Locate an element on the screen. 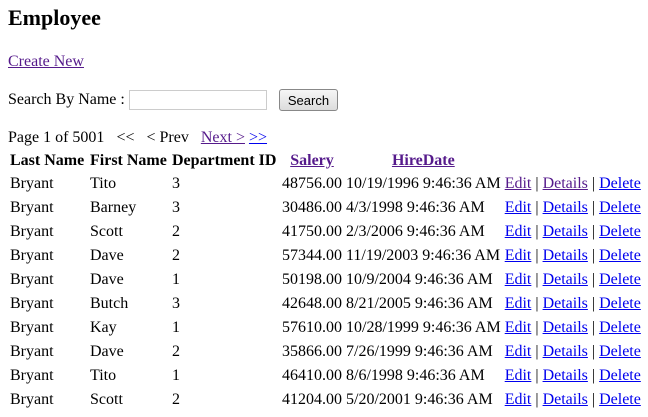 Image resolution: width=648 pixels, height=417 pixels. col-salery: Salery is located at coordinates (312, 161).